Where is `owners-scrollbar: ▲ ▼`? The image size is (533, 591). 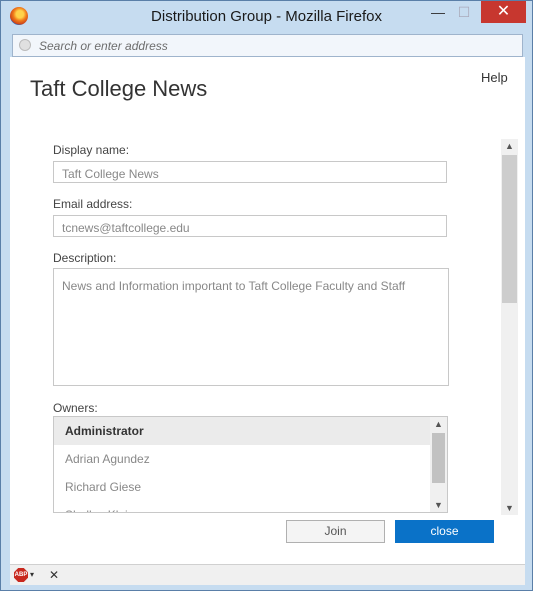
owners-scrollbar: ▲ ▼ is located at coordinates (438, 464).